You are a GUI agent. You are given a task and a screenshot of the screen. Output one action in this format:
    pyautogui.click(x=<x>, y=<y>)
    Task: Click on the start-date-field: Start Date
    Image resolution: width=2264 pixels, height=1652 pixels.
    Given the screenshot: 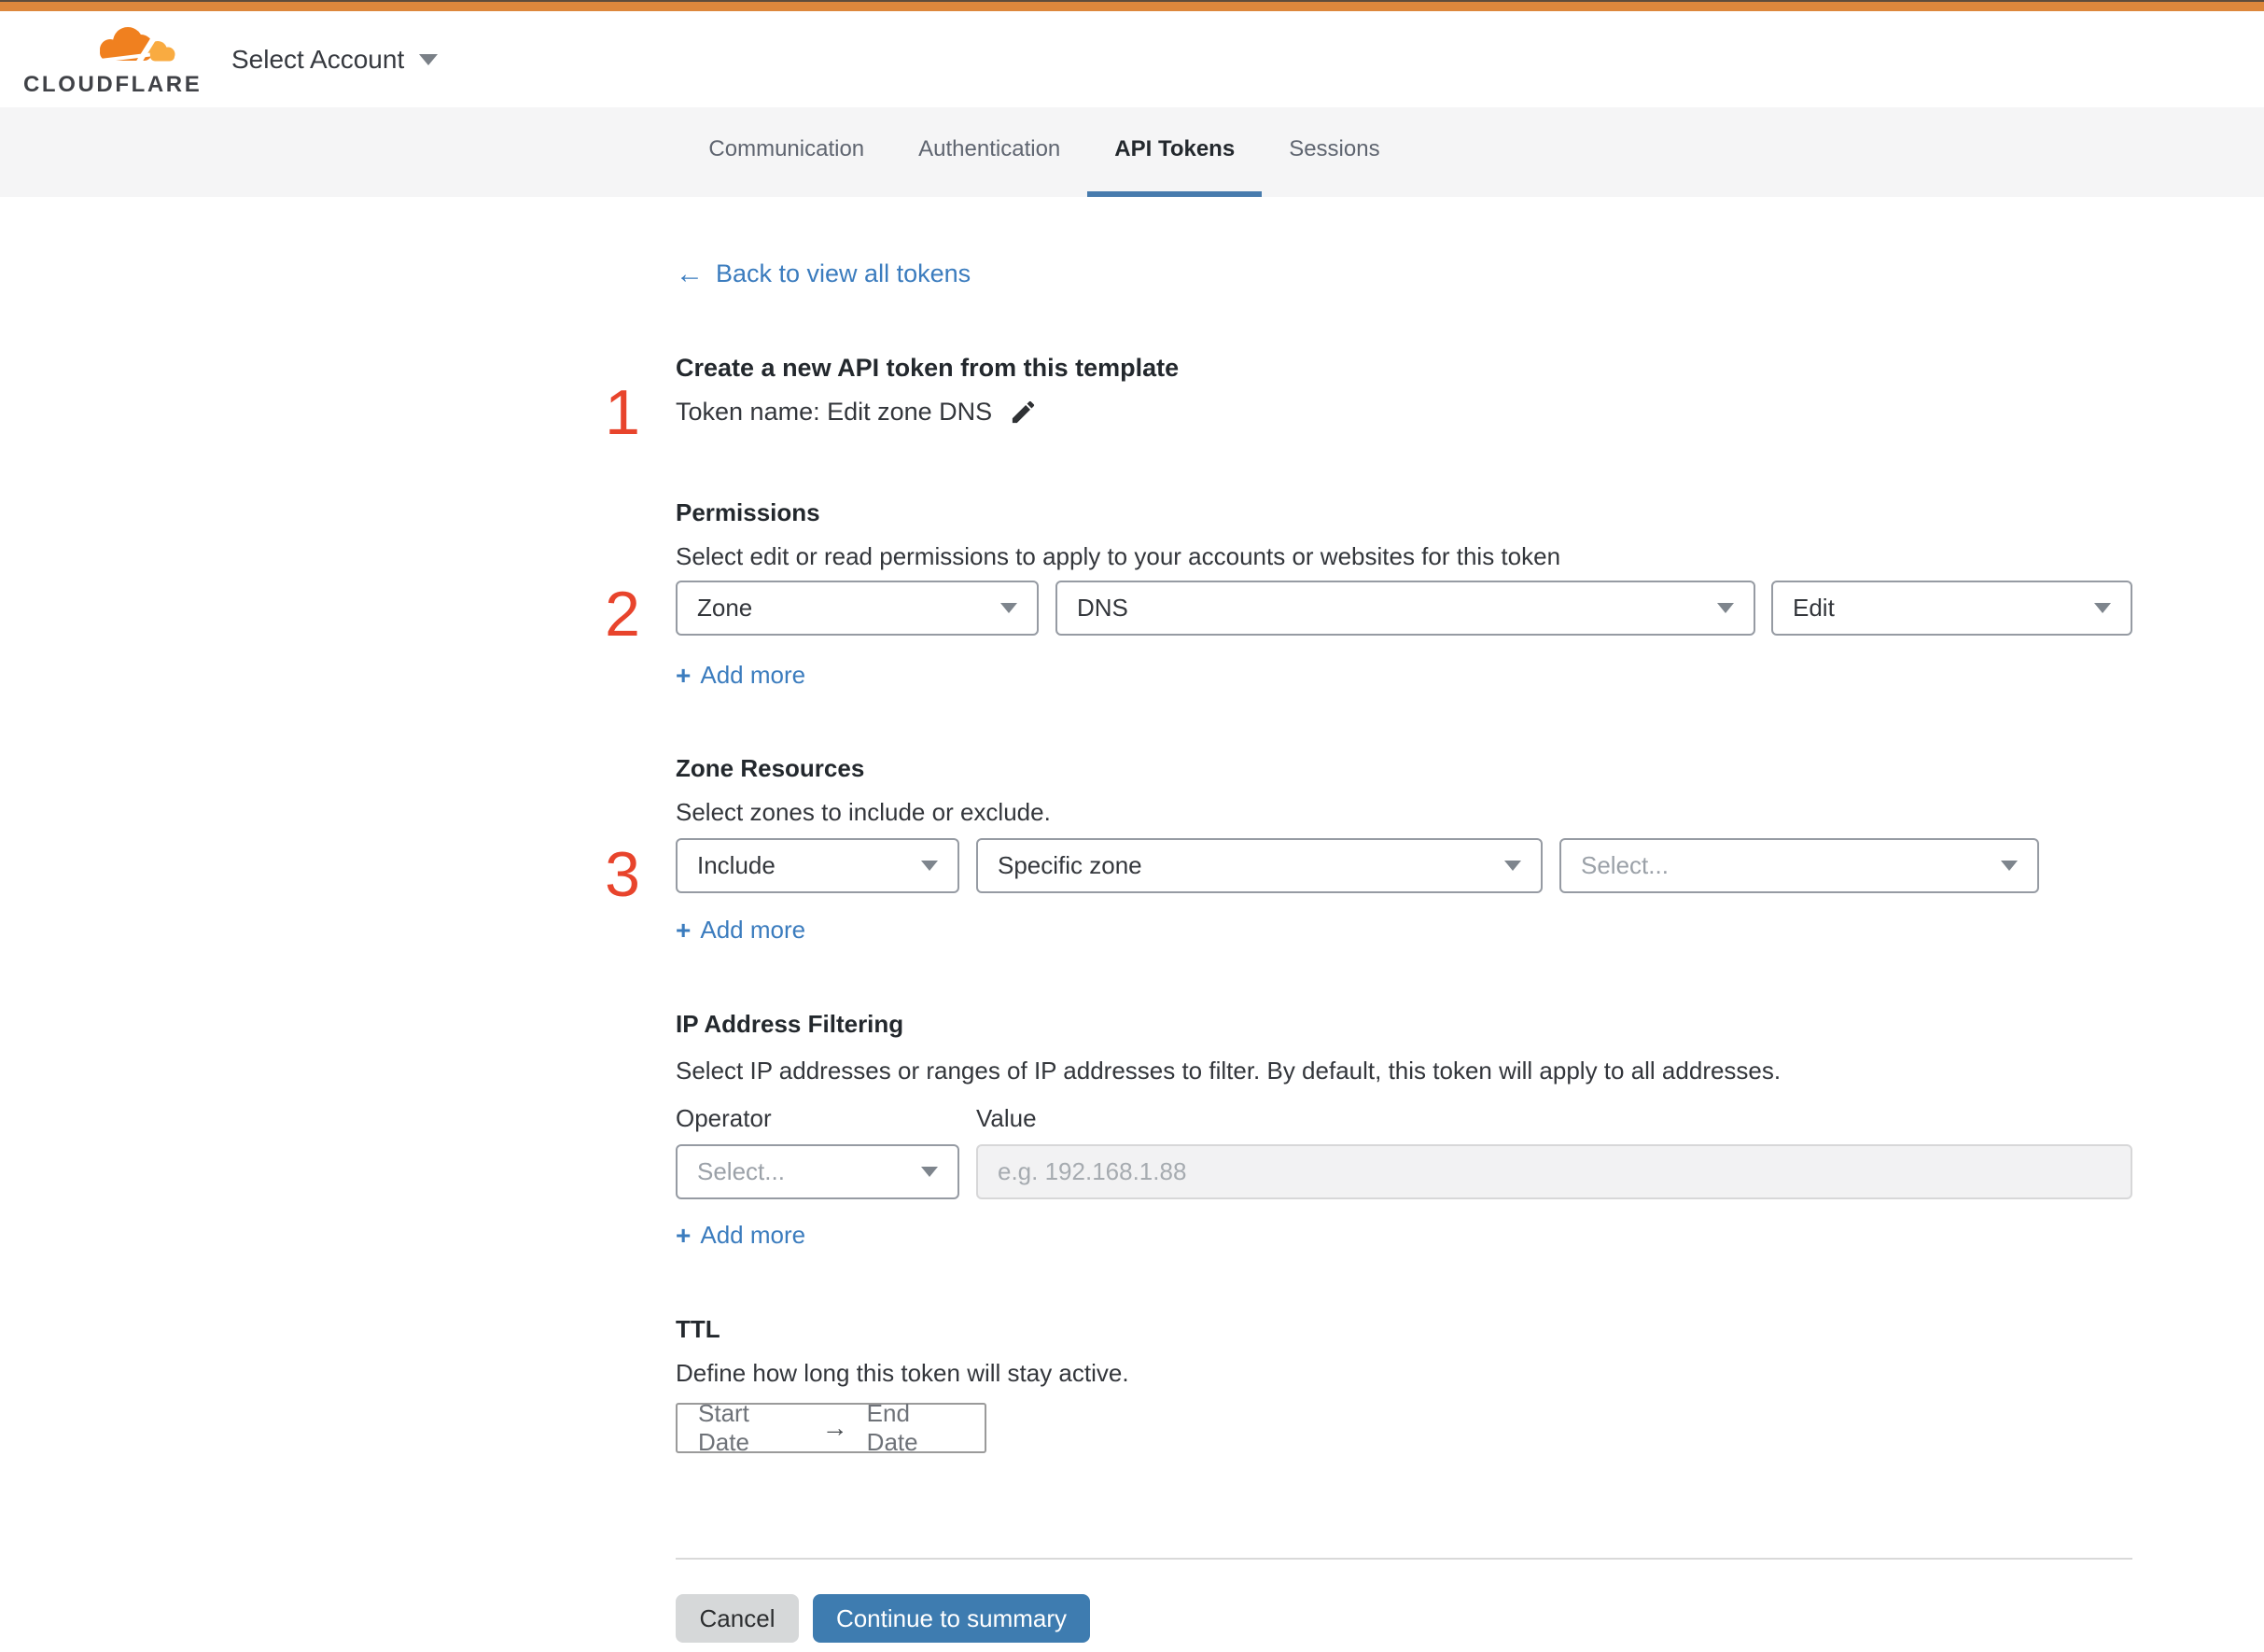 What is the action you would take?
    pyautogui.click(x=723, y=1427)
    